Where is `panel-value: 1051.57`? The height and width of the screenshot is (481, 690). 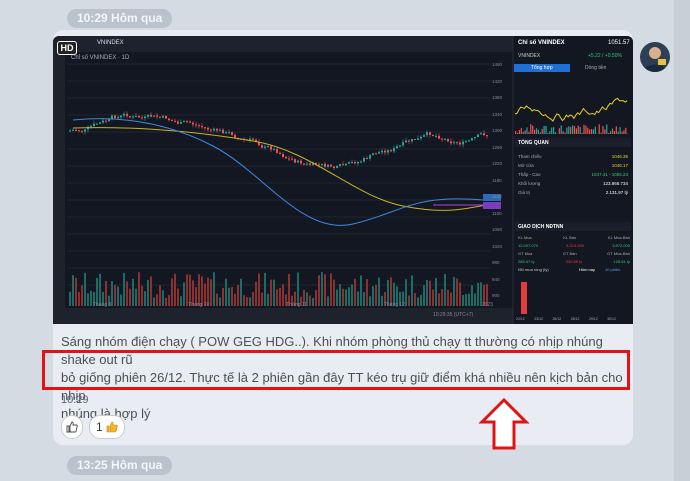
panel-value: 1051.57 is located at coordinates (619, 43).